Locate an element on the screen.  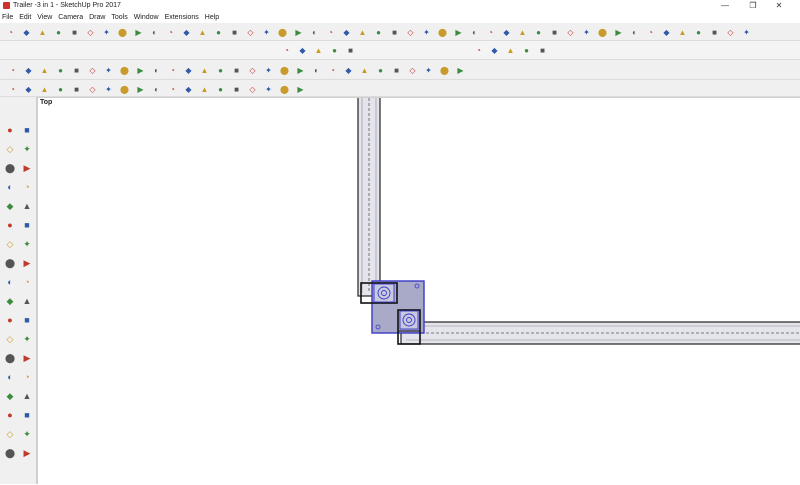
zoom-icon: ▲ is located at coordinates (42, 32).